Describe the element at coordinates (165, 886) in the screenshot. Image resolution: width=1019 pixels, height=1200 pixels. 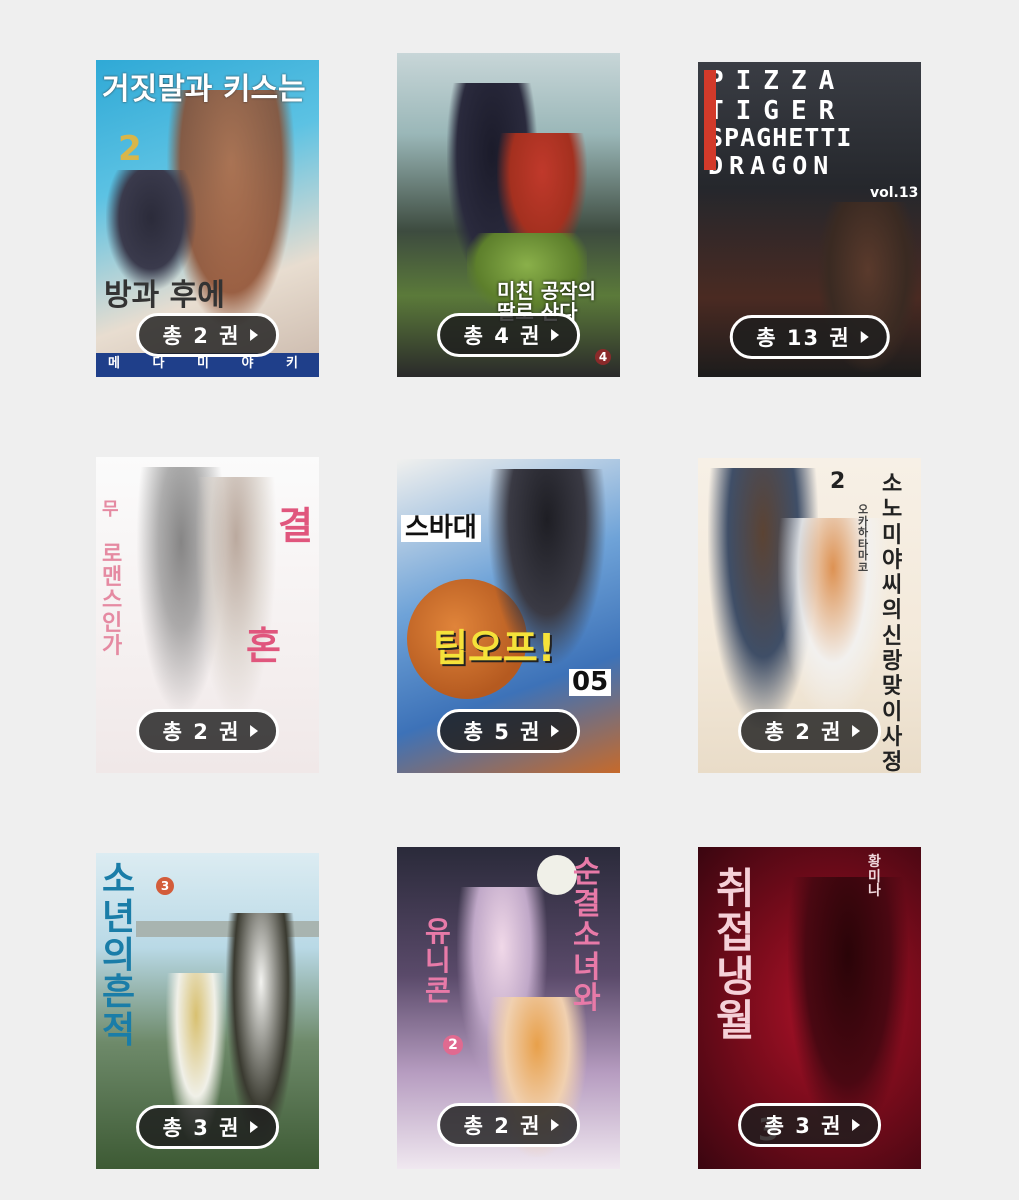
I see `cover-volume: 3` at that location.